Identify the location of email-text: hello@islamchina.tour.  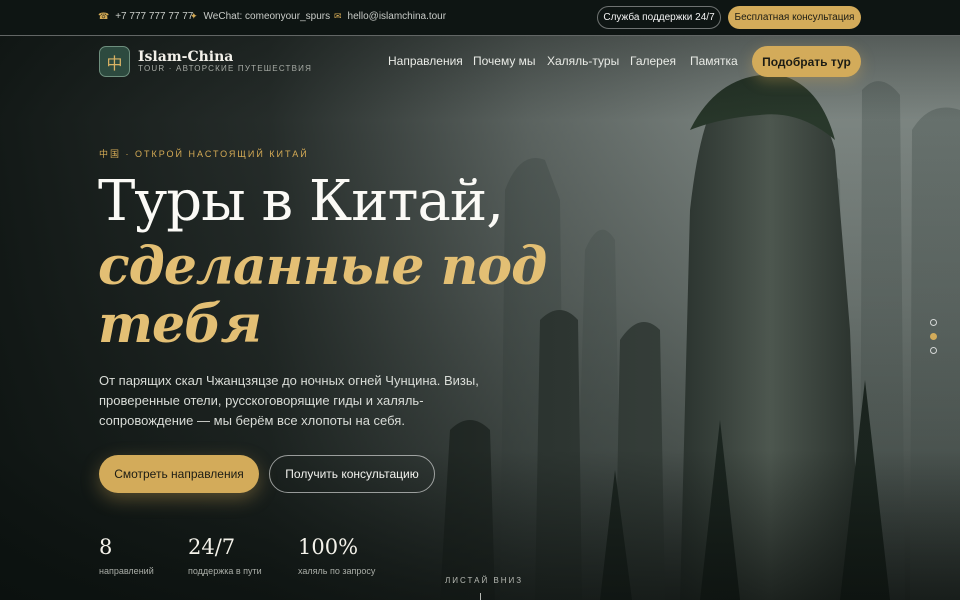
(397, 16).